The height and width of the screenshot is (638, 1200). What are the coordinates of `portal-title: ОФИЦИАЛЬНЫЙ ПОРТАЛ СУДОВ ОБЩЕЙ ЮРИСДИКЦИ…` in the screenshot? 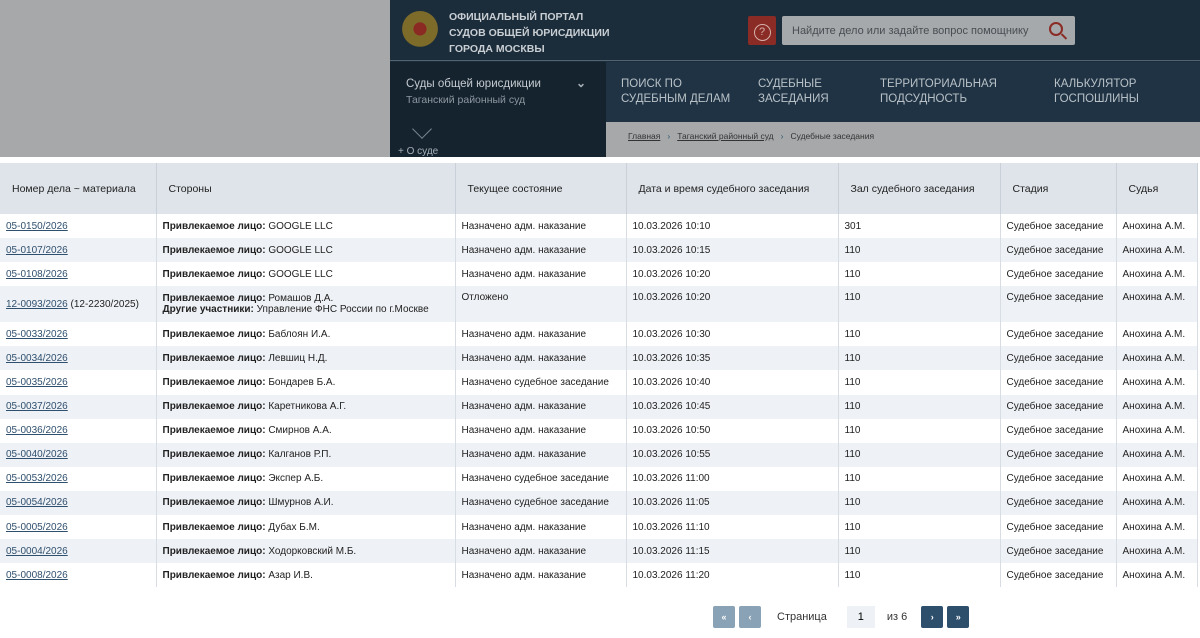 It's located at (529, 33).